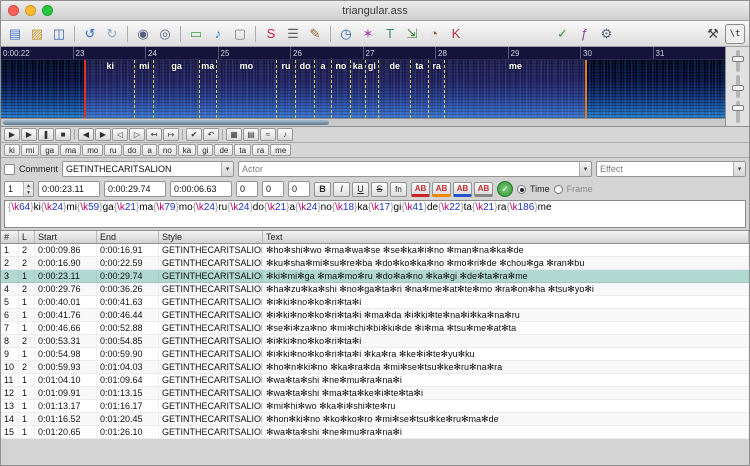 Image resolution: width=750 pixels, height=466 pixels. I want to click on margin-left-field: 0, so click(247, 189).